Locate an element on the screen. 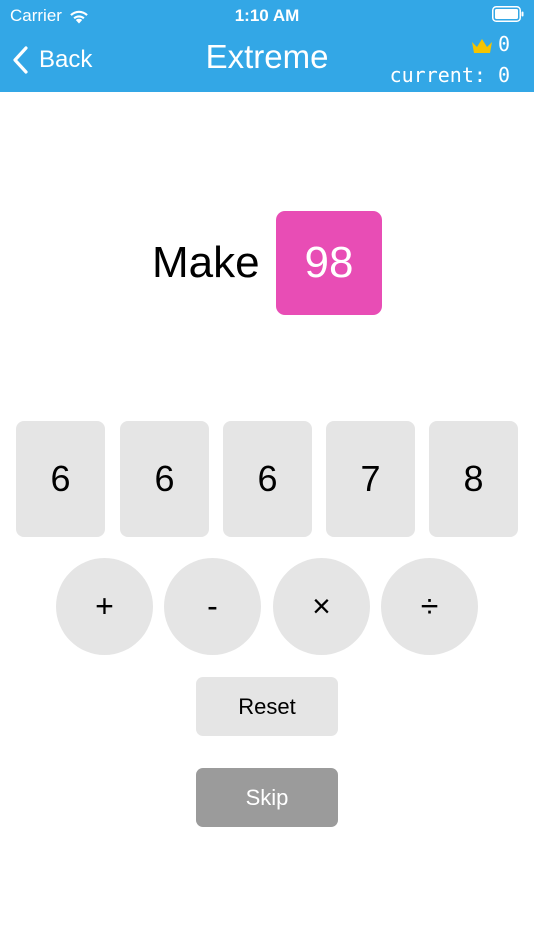 This screenshot has height=950, width=534. subtract-button: - is located at coordinates (212, 606).